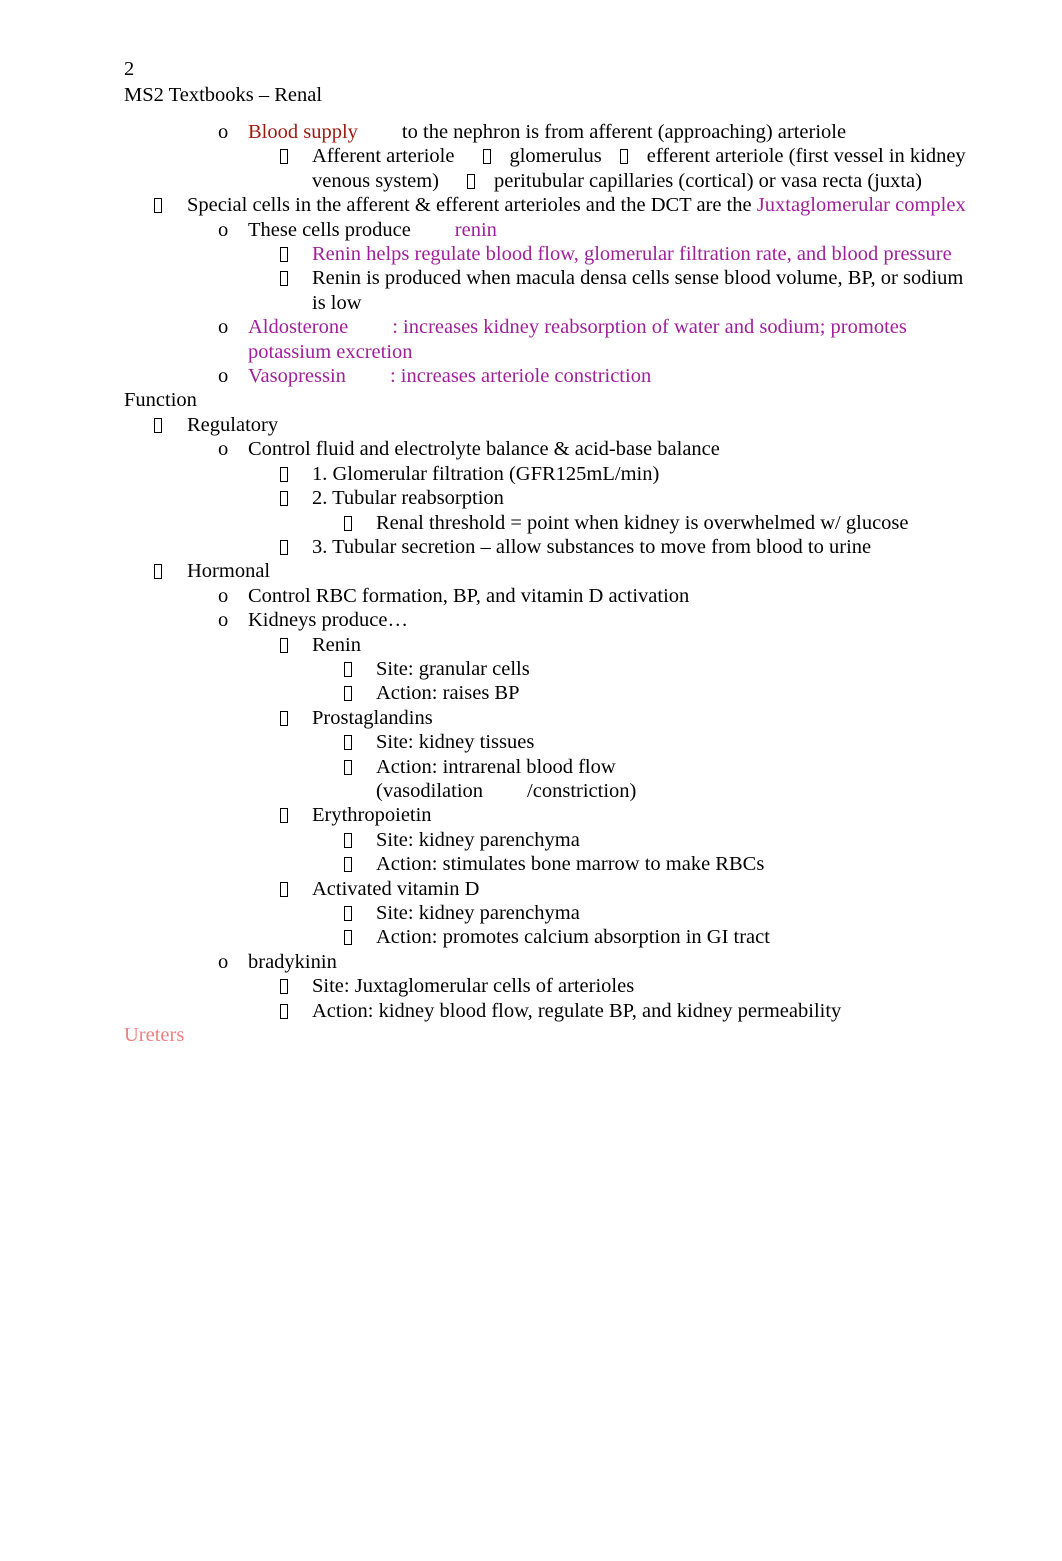 The height and width of the screenshot is (1561, 1062). I want to click on list-item-hormone-renin: Renin, so click(623, 645).